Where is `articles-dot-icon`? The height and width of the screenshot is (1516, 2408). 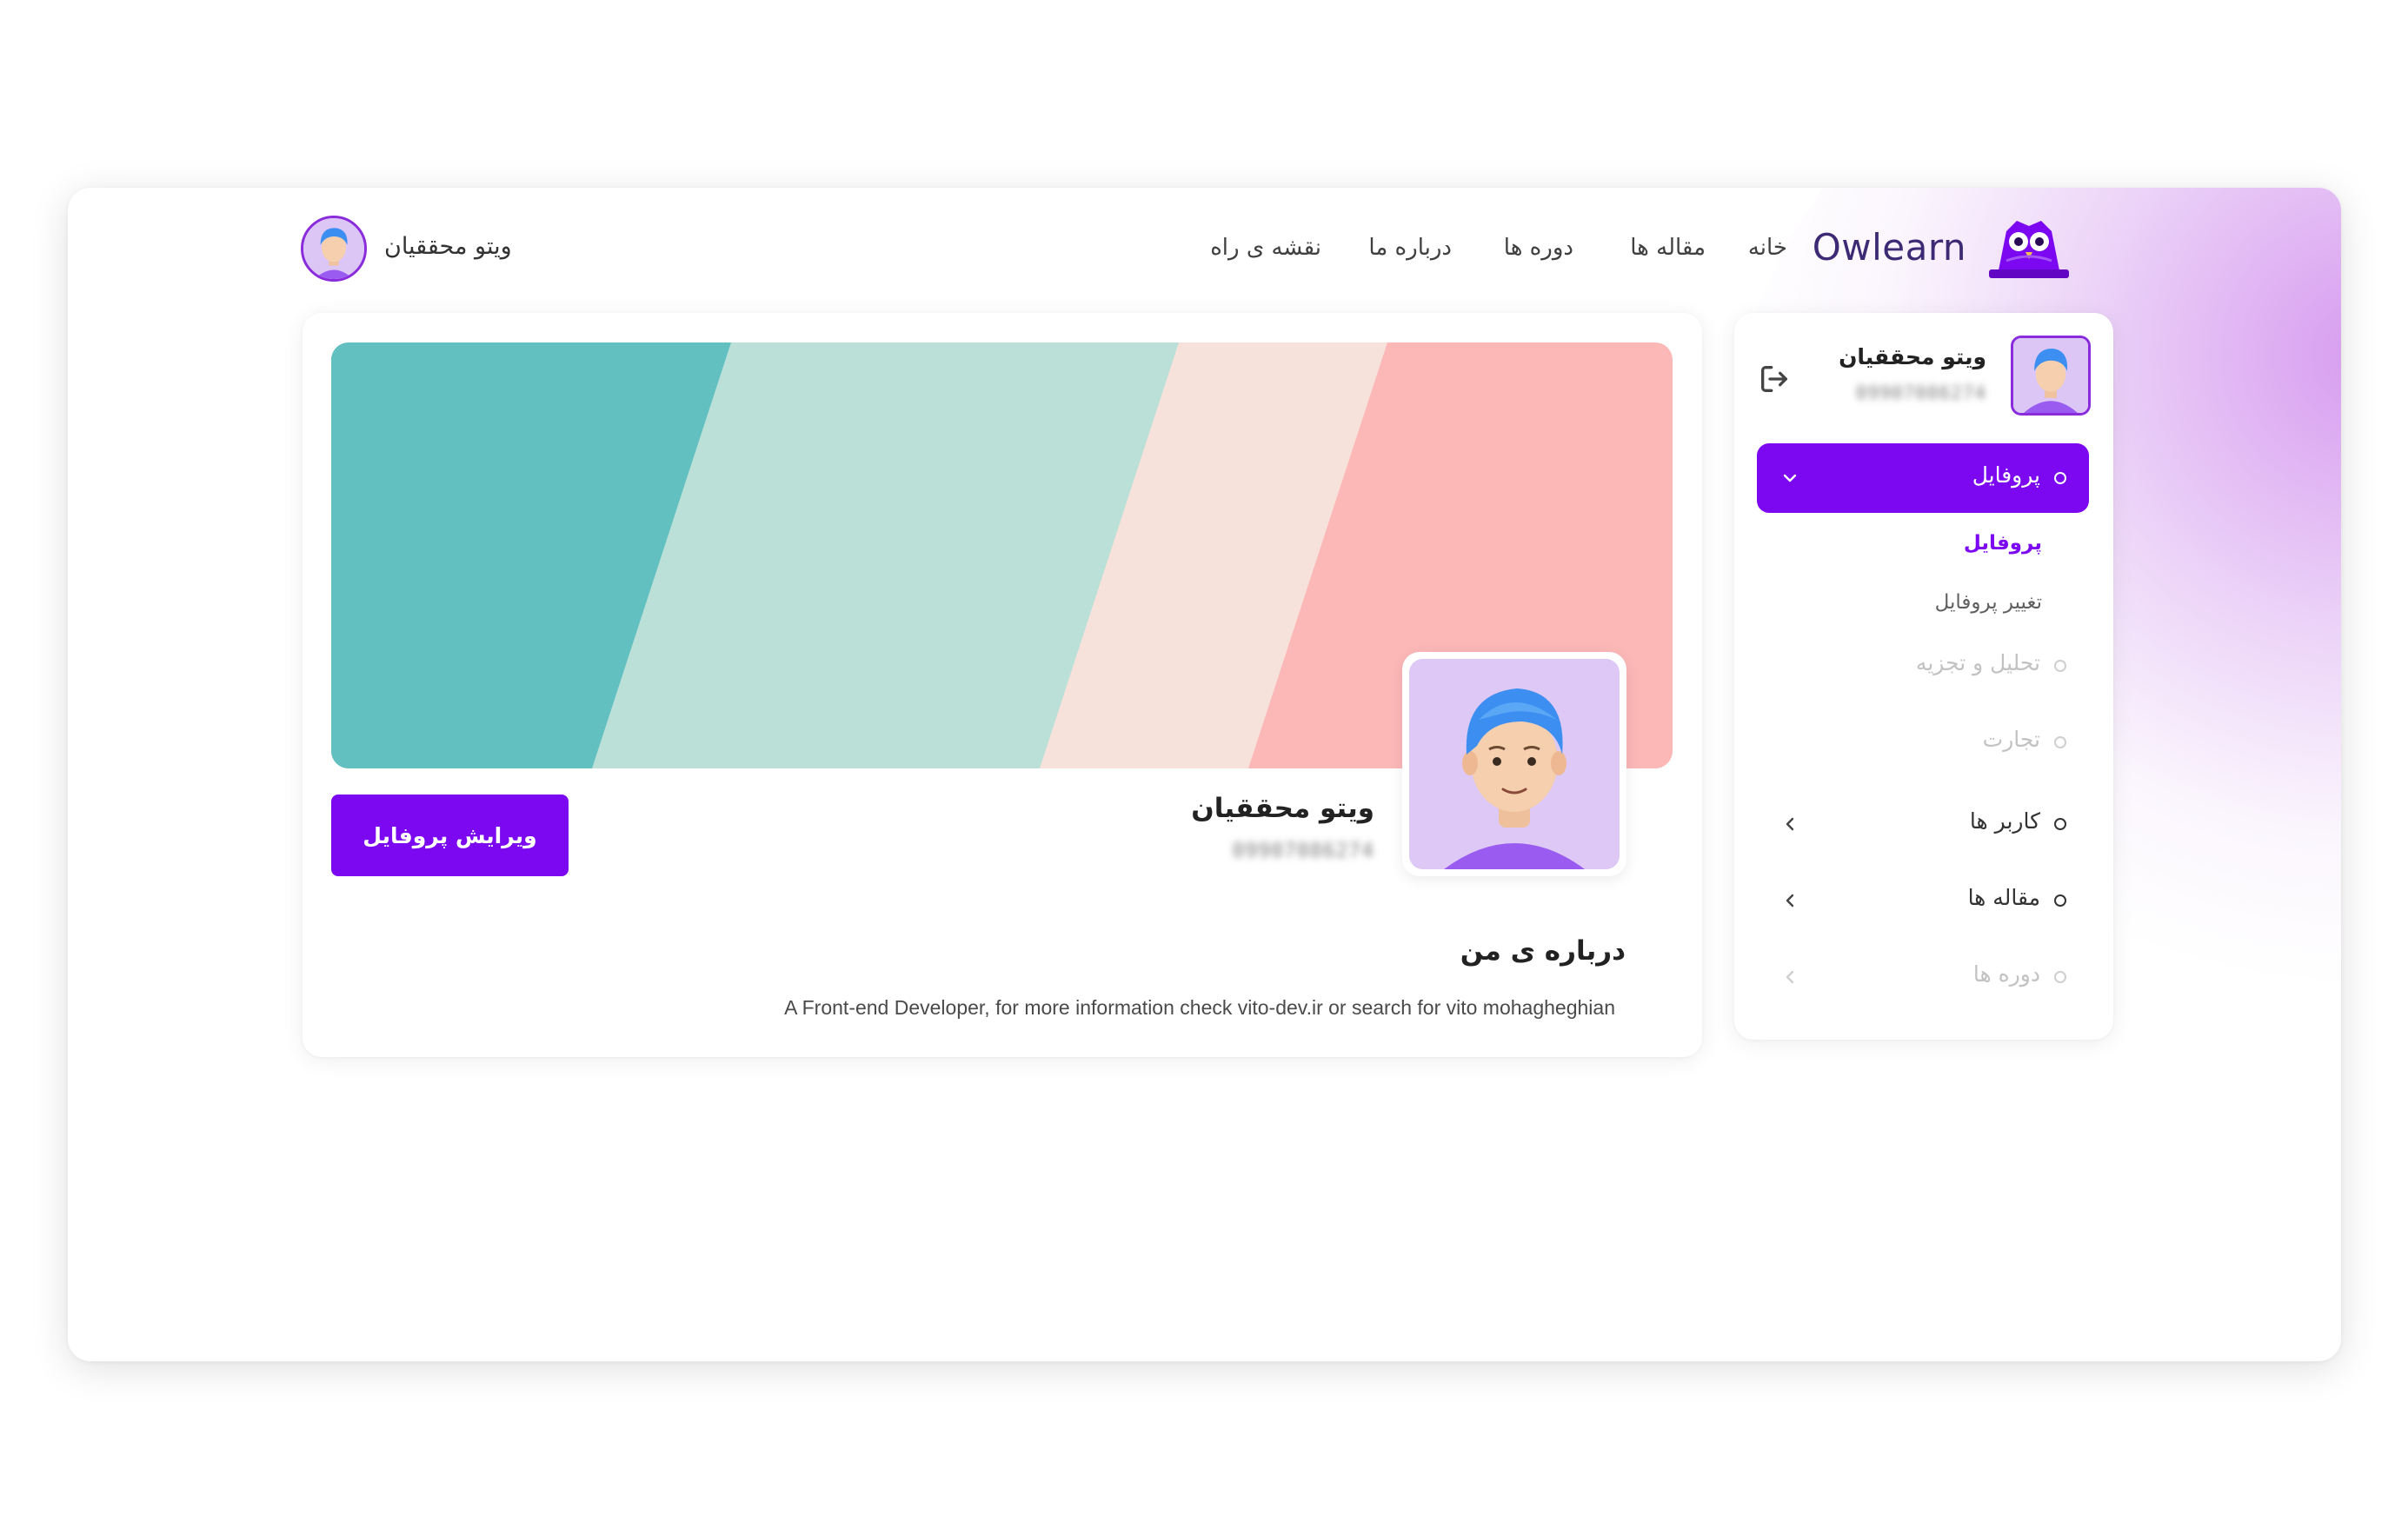 articles-dot-icon is located at coordinates (2060, 900).